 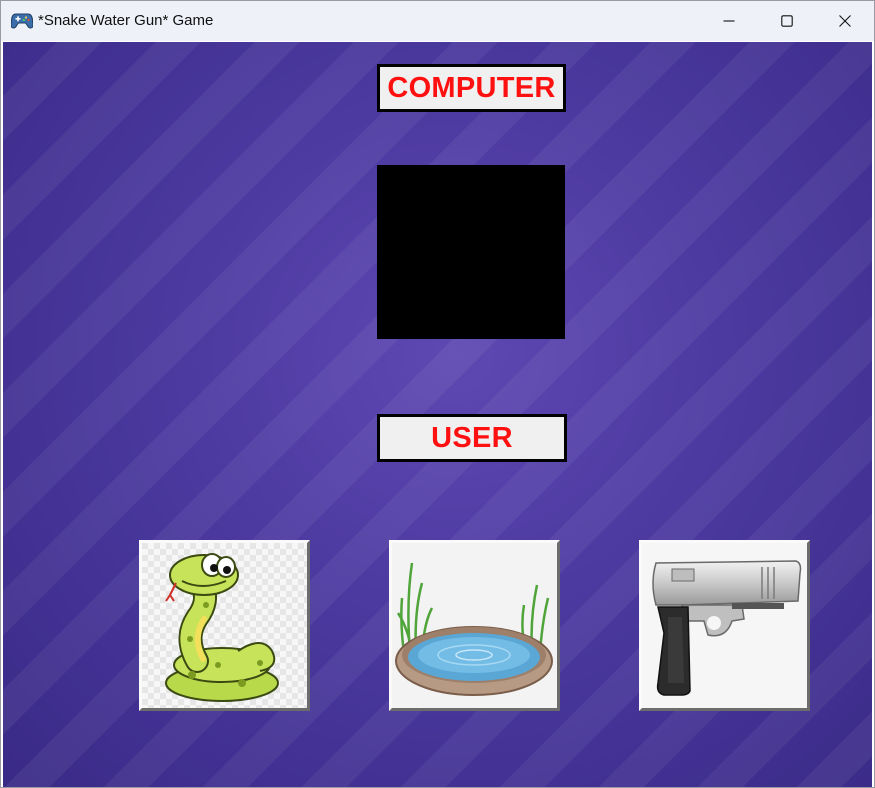 I want to click on maximize-button, so click(x=787, y=21).